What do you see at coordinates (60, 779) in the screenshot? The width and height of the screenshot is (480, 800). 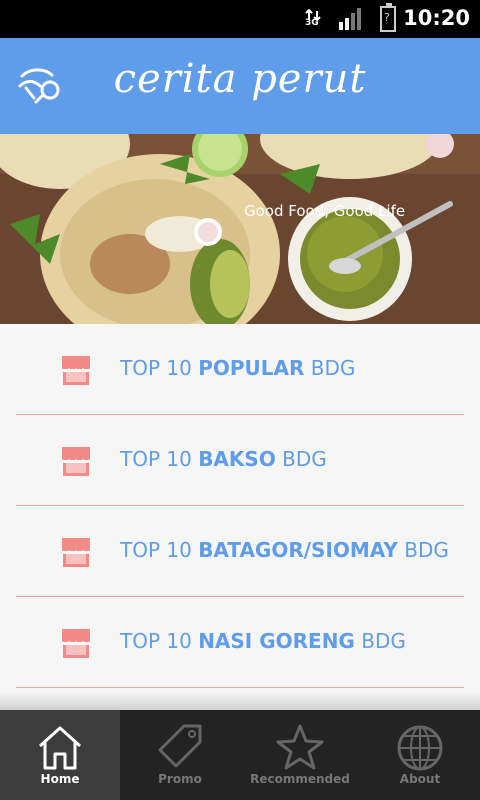 I see `tab-label: Home` at bounding box center [60, 779].